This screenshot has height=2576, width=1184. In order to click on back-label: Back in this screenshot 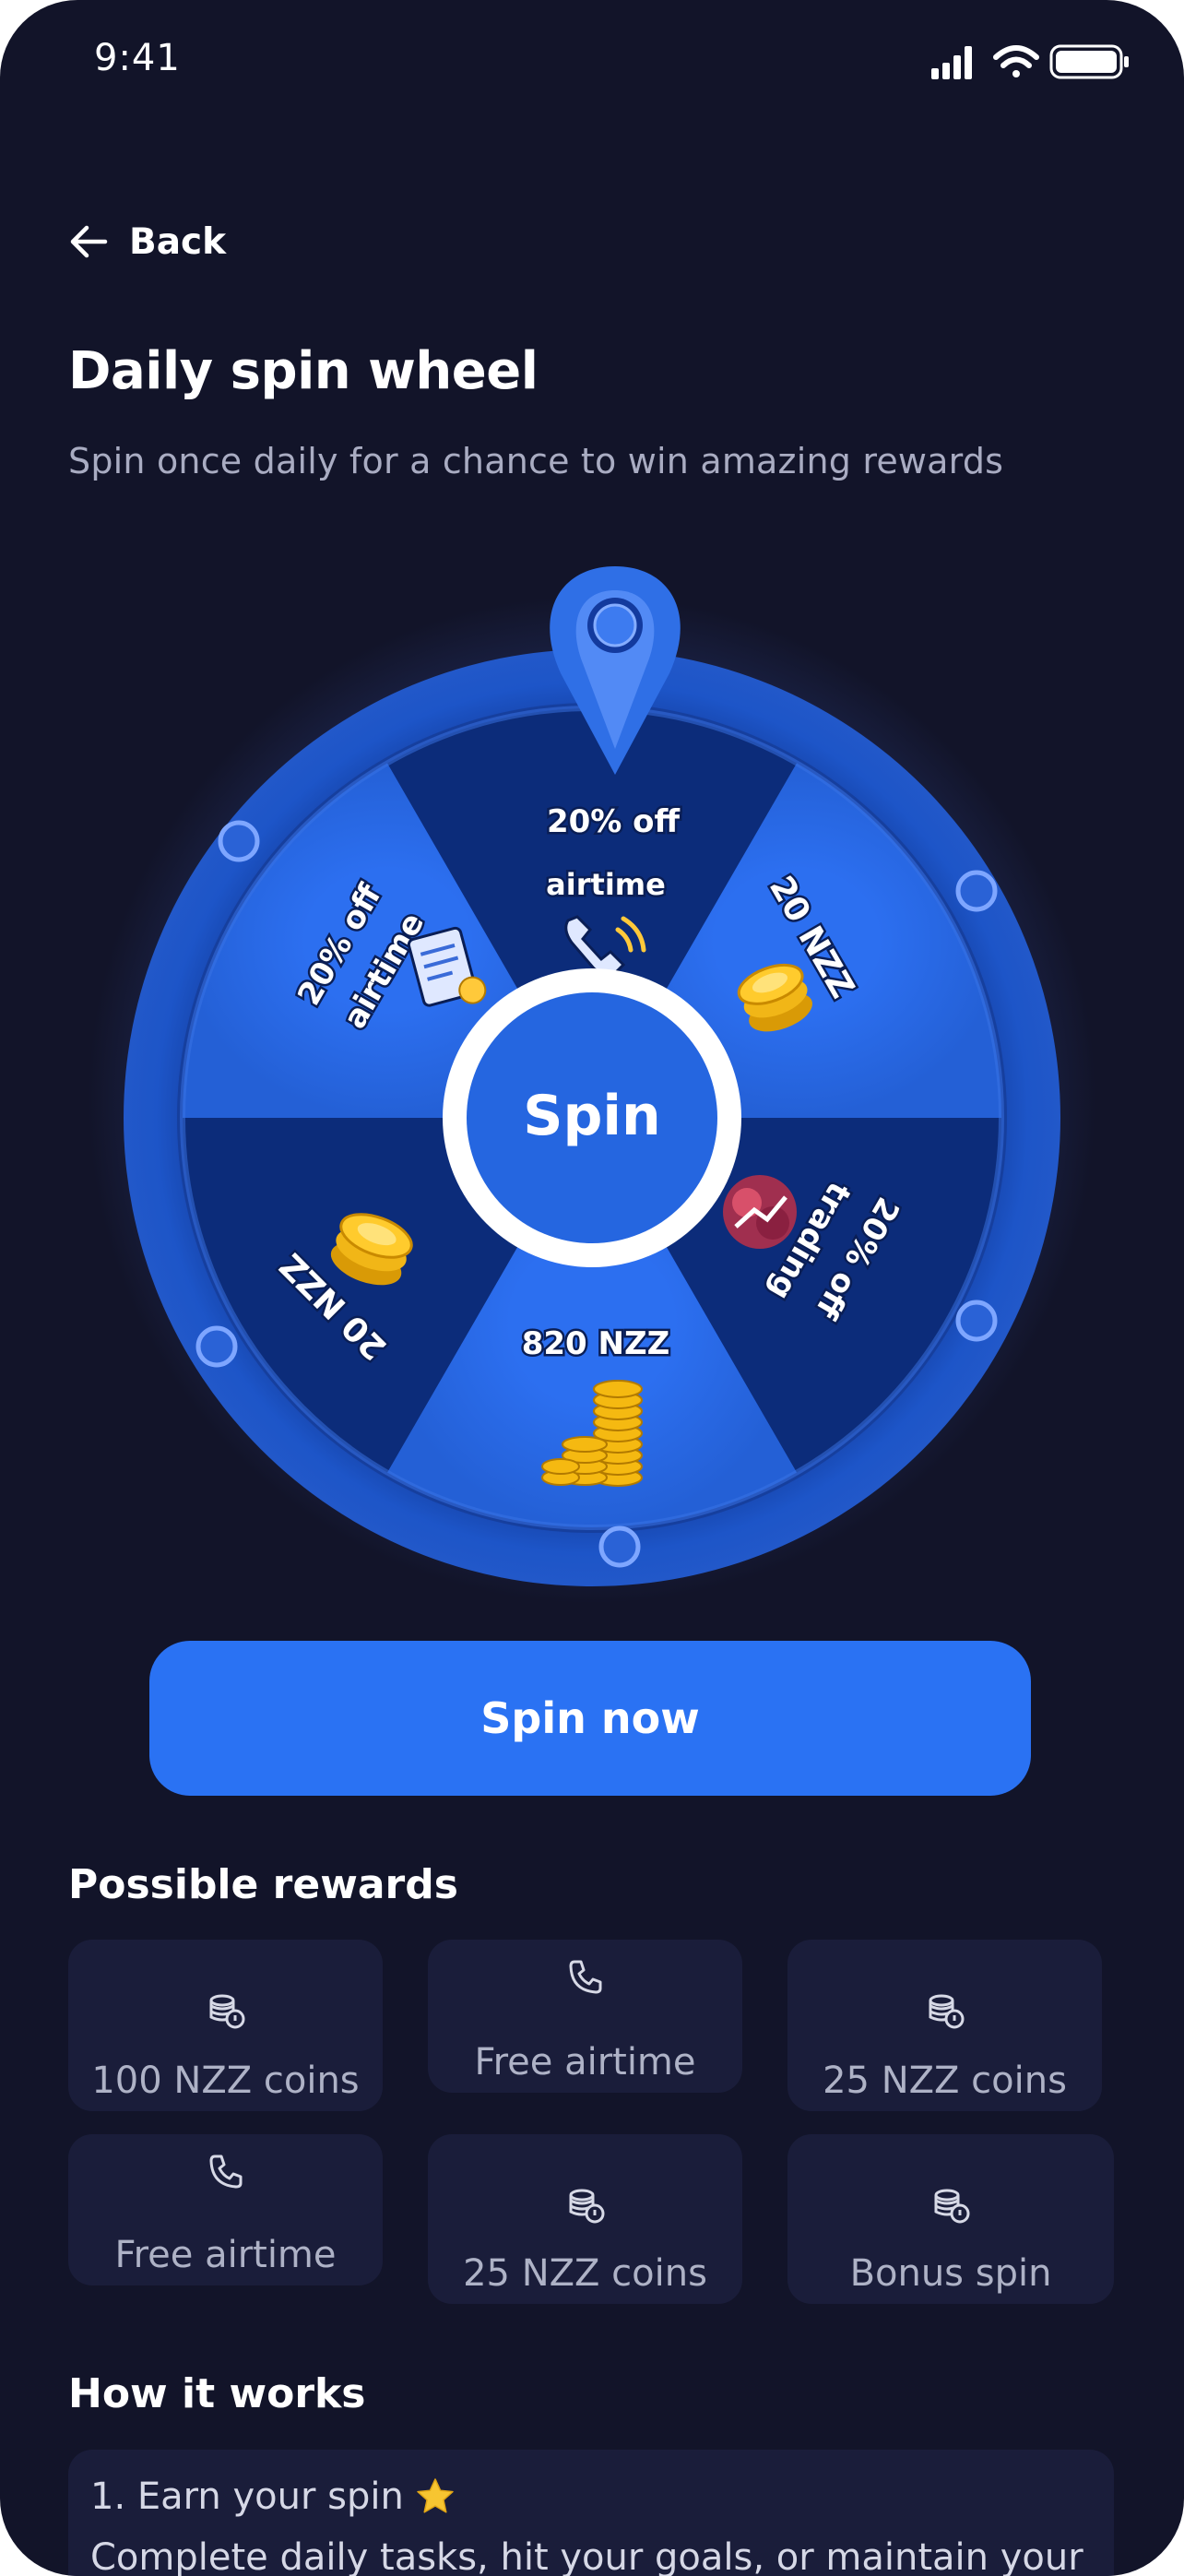, I will do `click(178, 241)`.